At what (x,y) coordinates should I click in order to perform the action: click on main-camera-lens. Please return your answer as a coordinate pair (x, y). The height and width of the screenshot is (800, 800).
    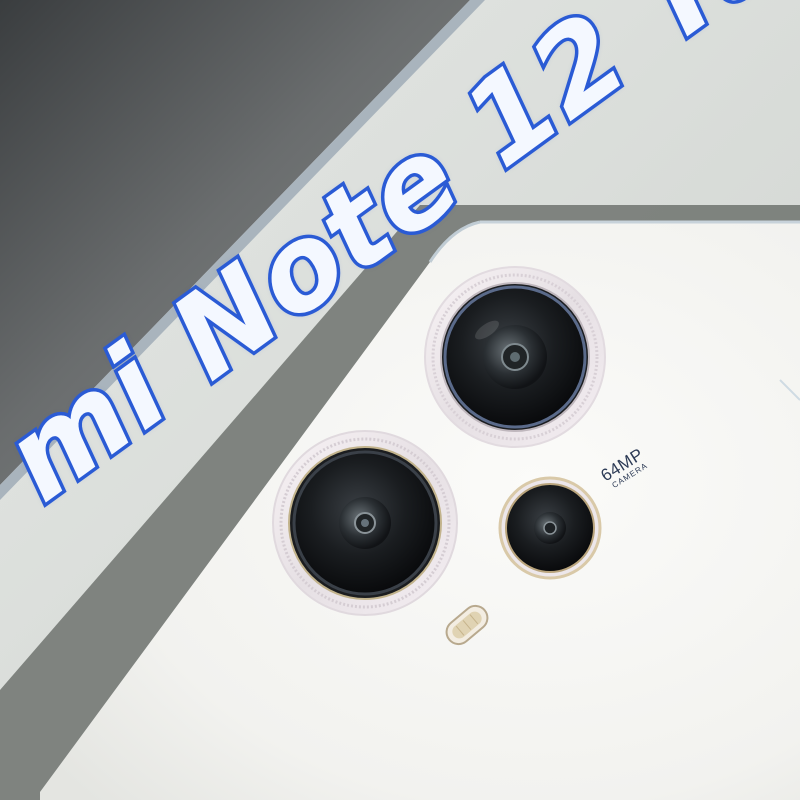
    Looking at the image, I should click on (515, 357).